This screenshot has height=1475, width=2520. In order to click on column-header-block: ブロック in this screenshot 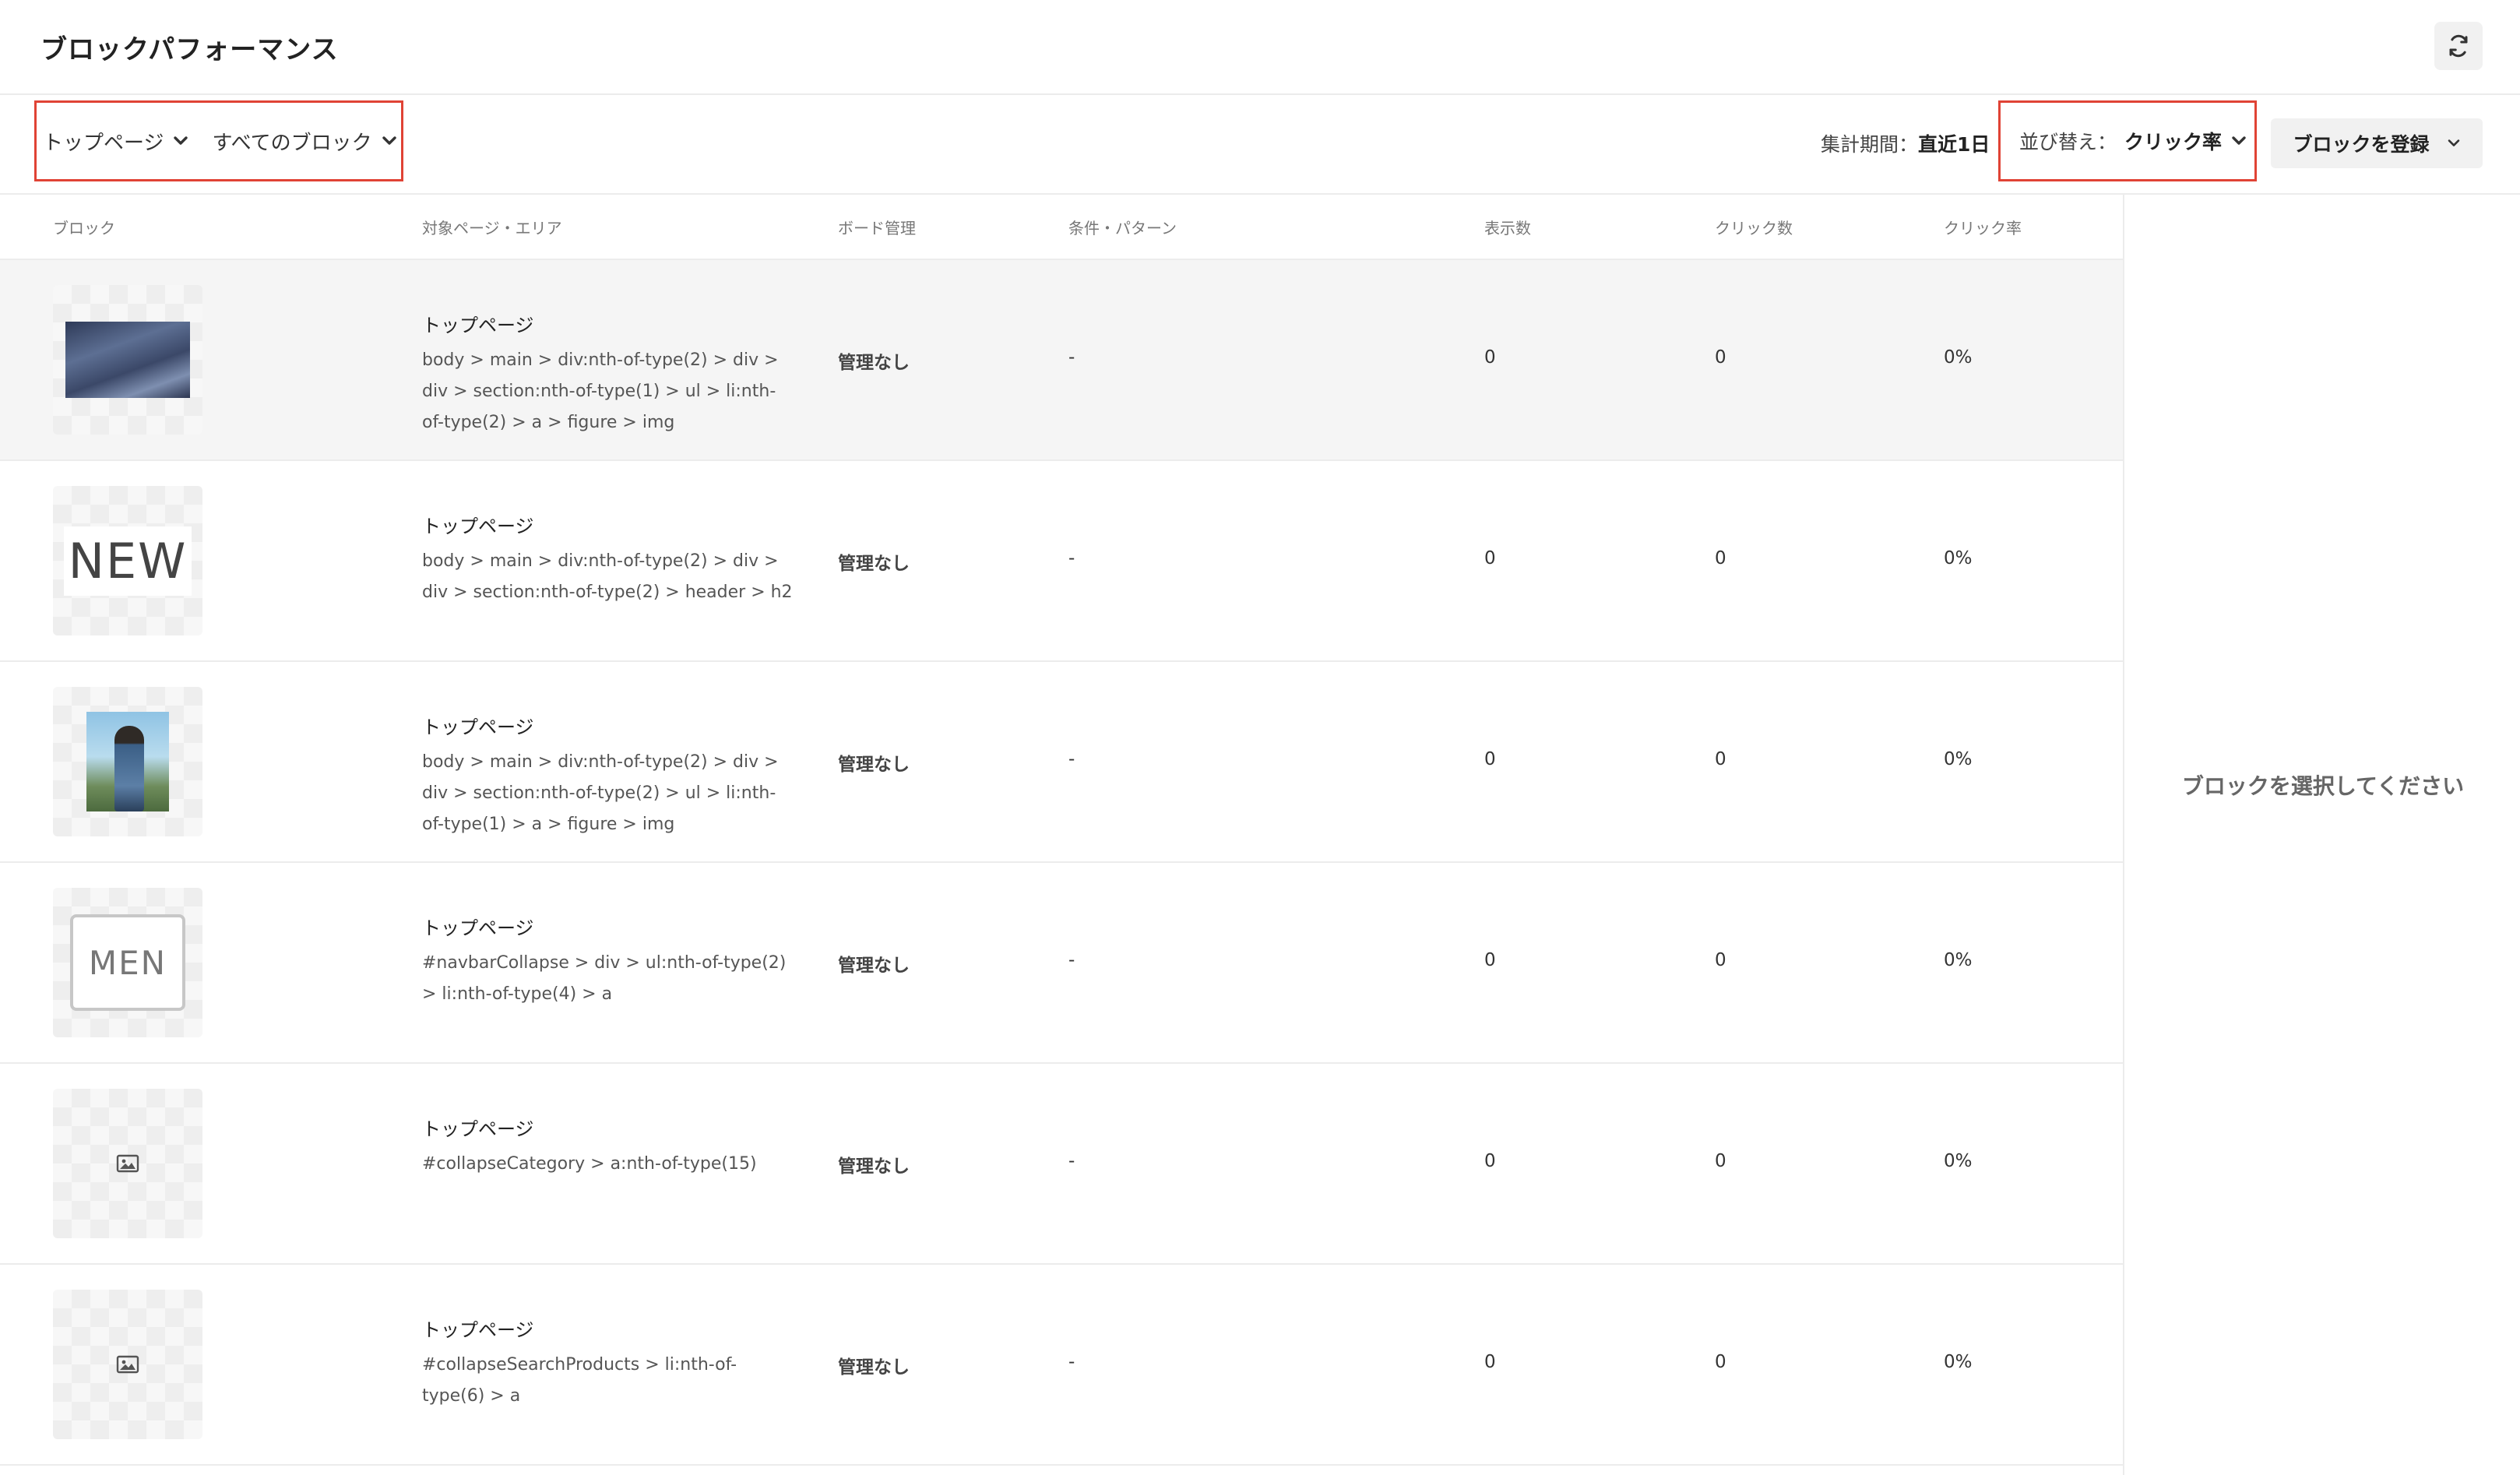, I will do `click(84, 228)`.